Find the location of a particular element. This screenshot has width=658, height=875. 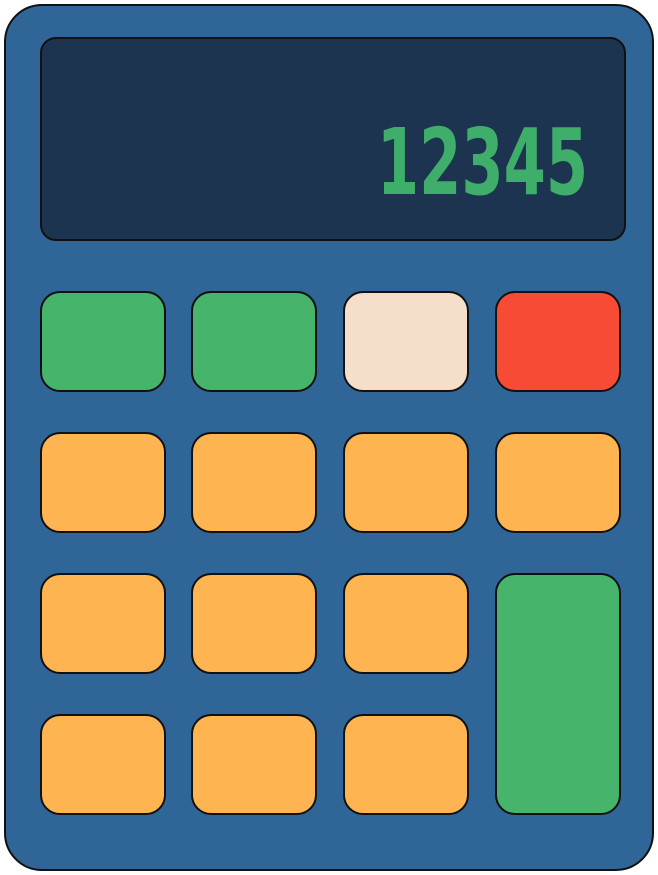

key-r1-c2 is located at coordinates (254, 341).